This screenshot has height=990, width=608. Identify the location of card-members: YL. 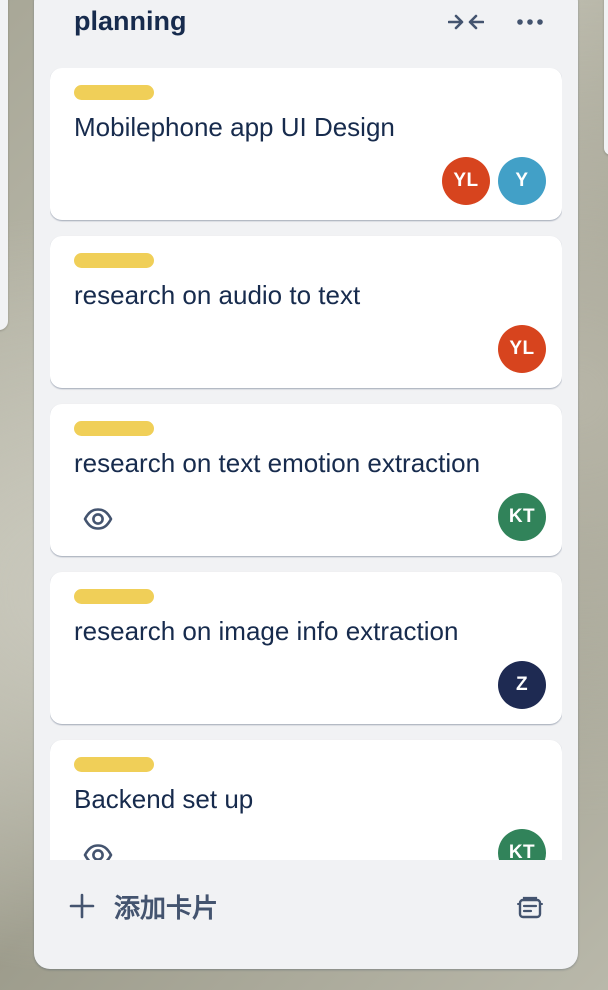
(522, 349).